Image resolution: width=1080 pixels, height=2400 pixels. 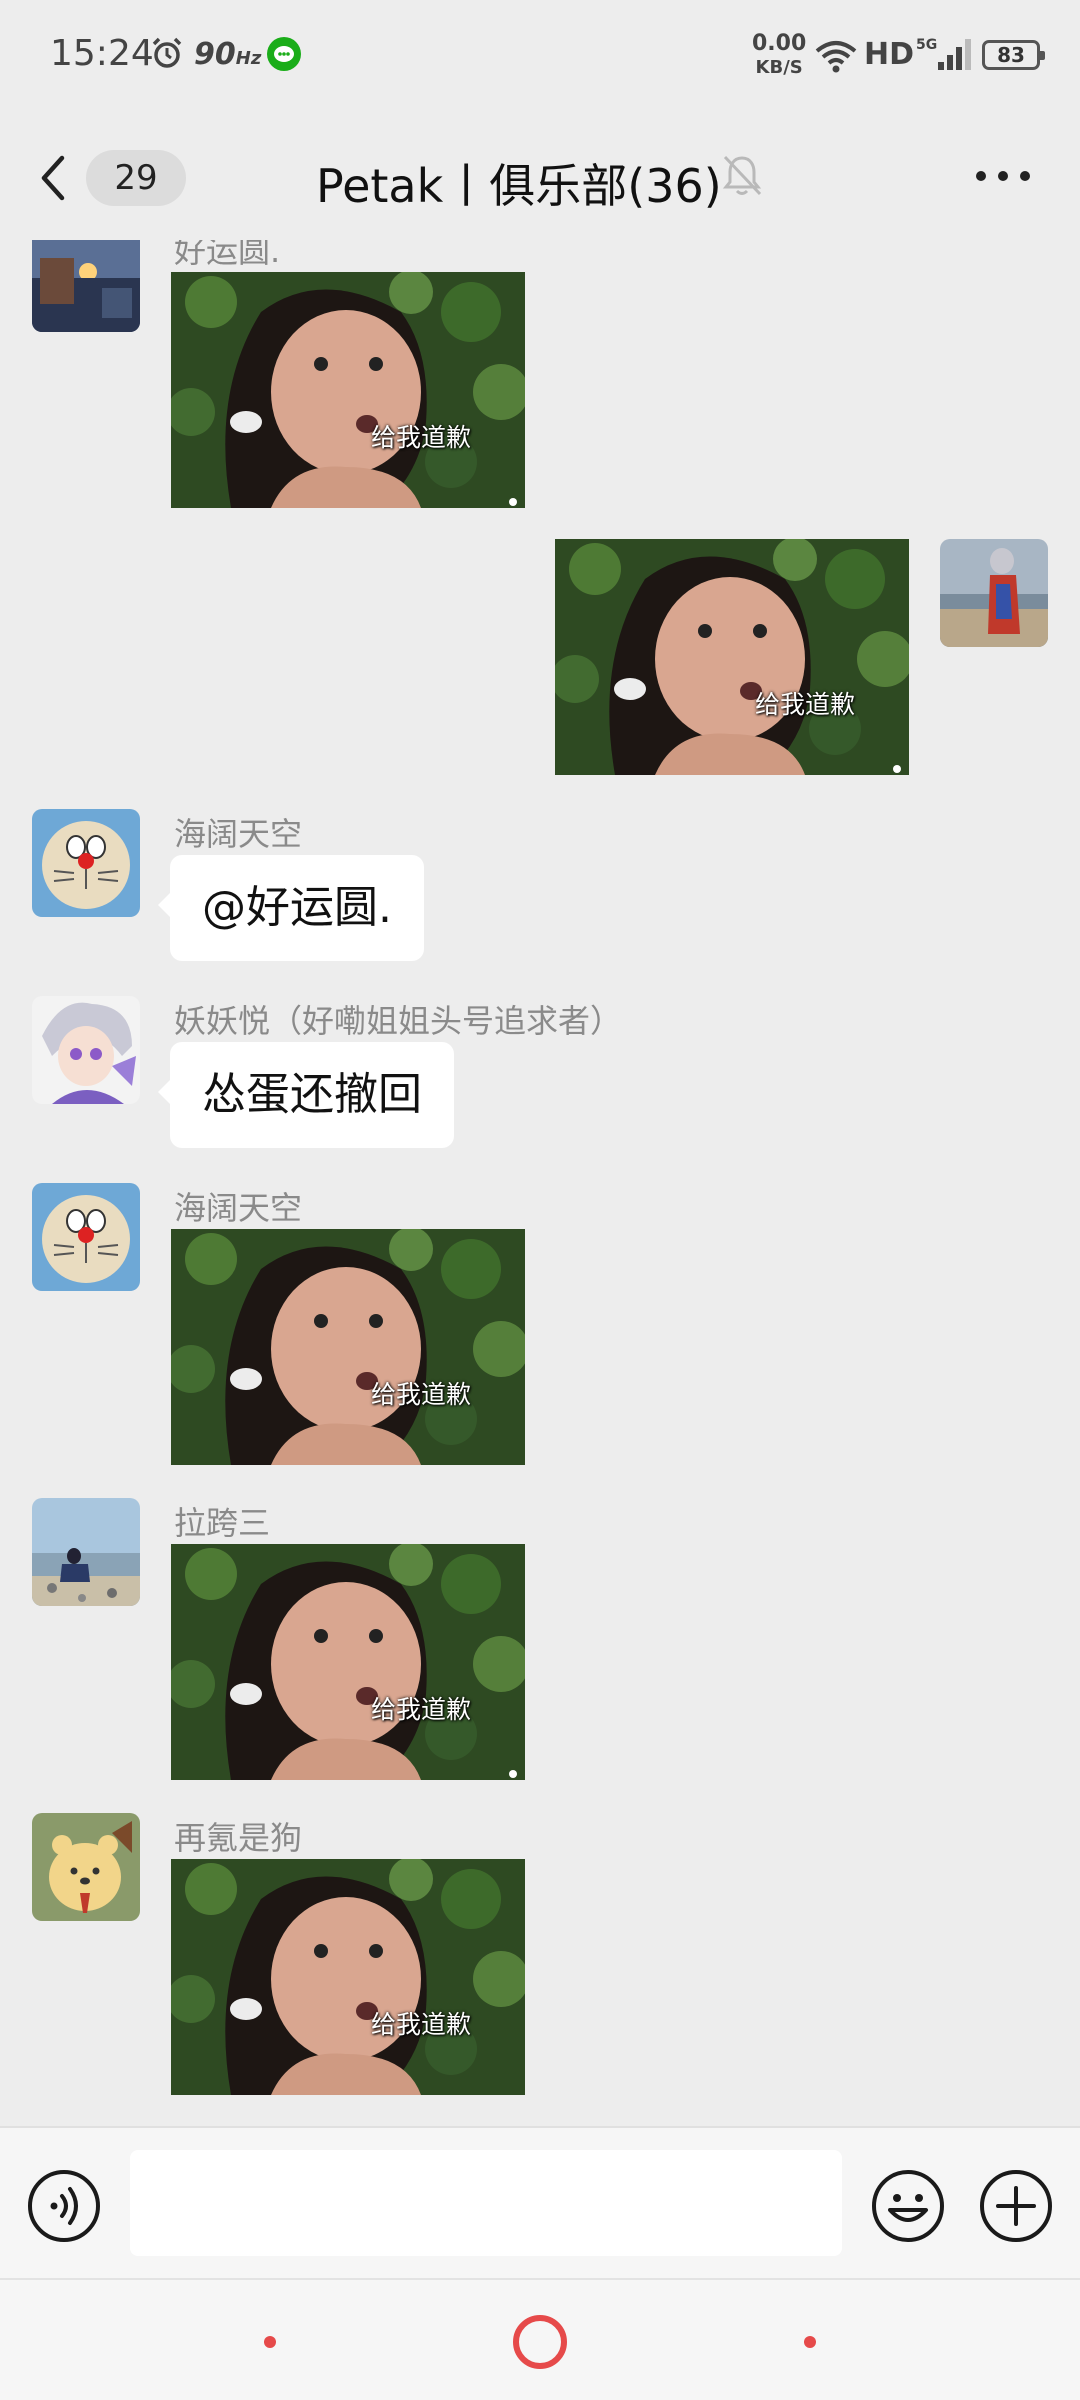 What do you see at coordinates (64, 2206) in the screenshot?
I see `voice-input-button` at bounding box center [64, 2206].